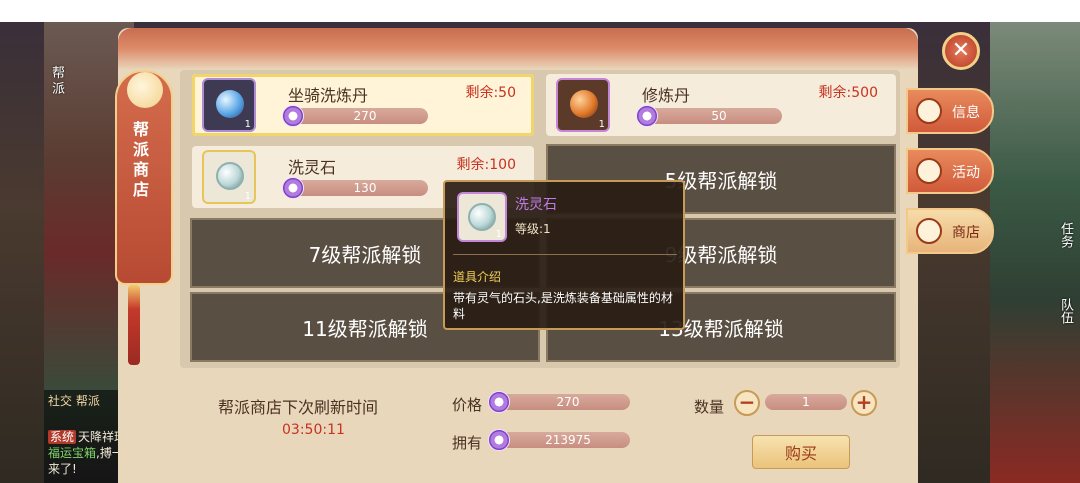 Image resolution: width=1080 pixels, height=483 pixels. What do you see at coordinates (365, 116) in the screenshot?
I see `item-price: 270` at bounding box center [365, 116].